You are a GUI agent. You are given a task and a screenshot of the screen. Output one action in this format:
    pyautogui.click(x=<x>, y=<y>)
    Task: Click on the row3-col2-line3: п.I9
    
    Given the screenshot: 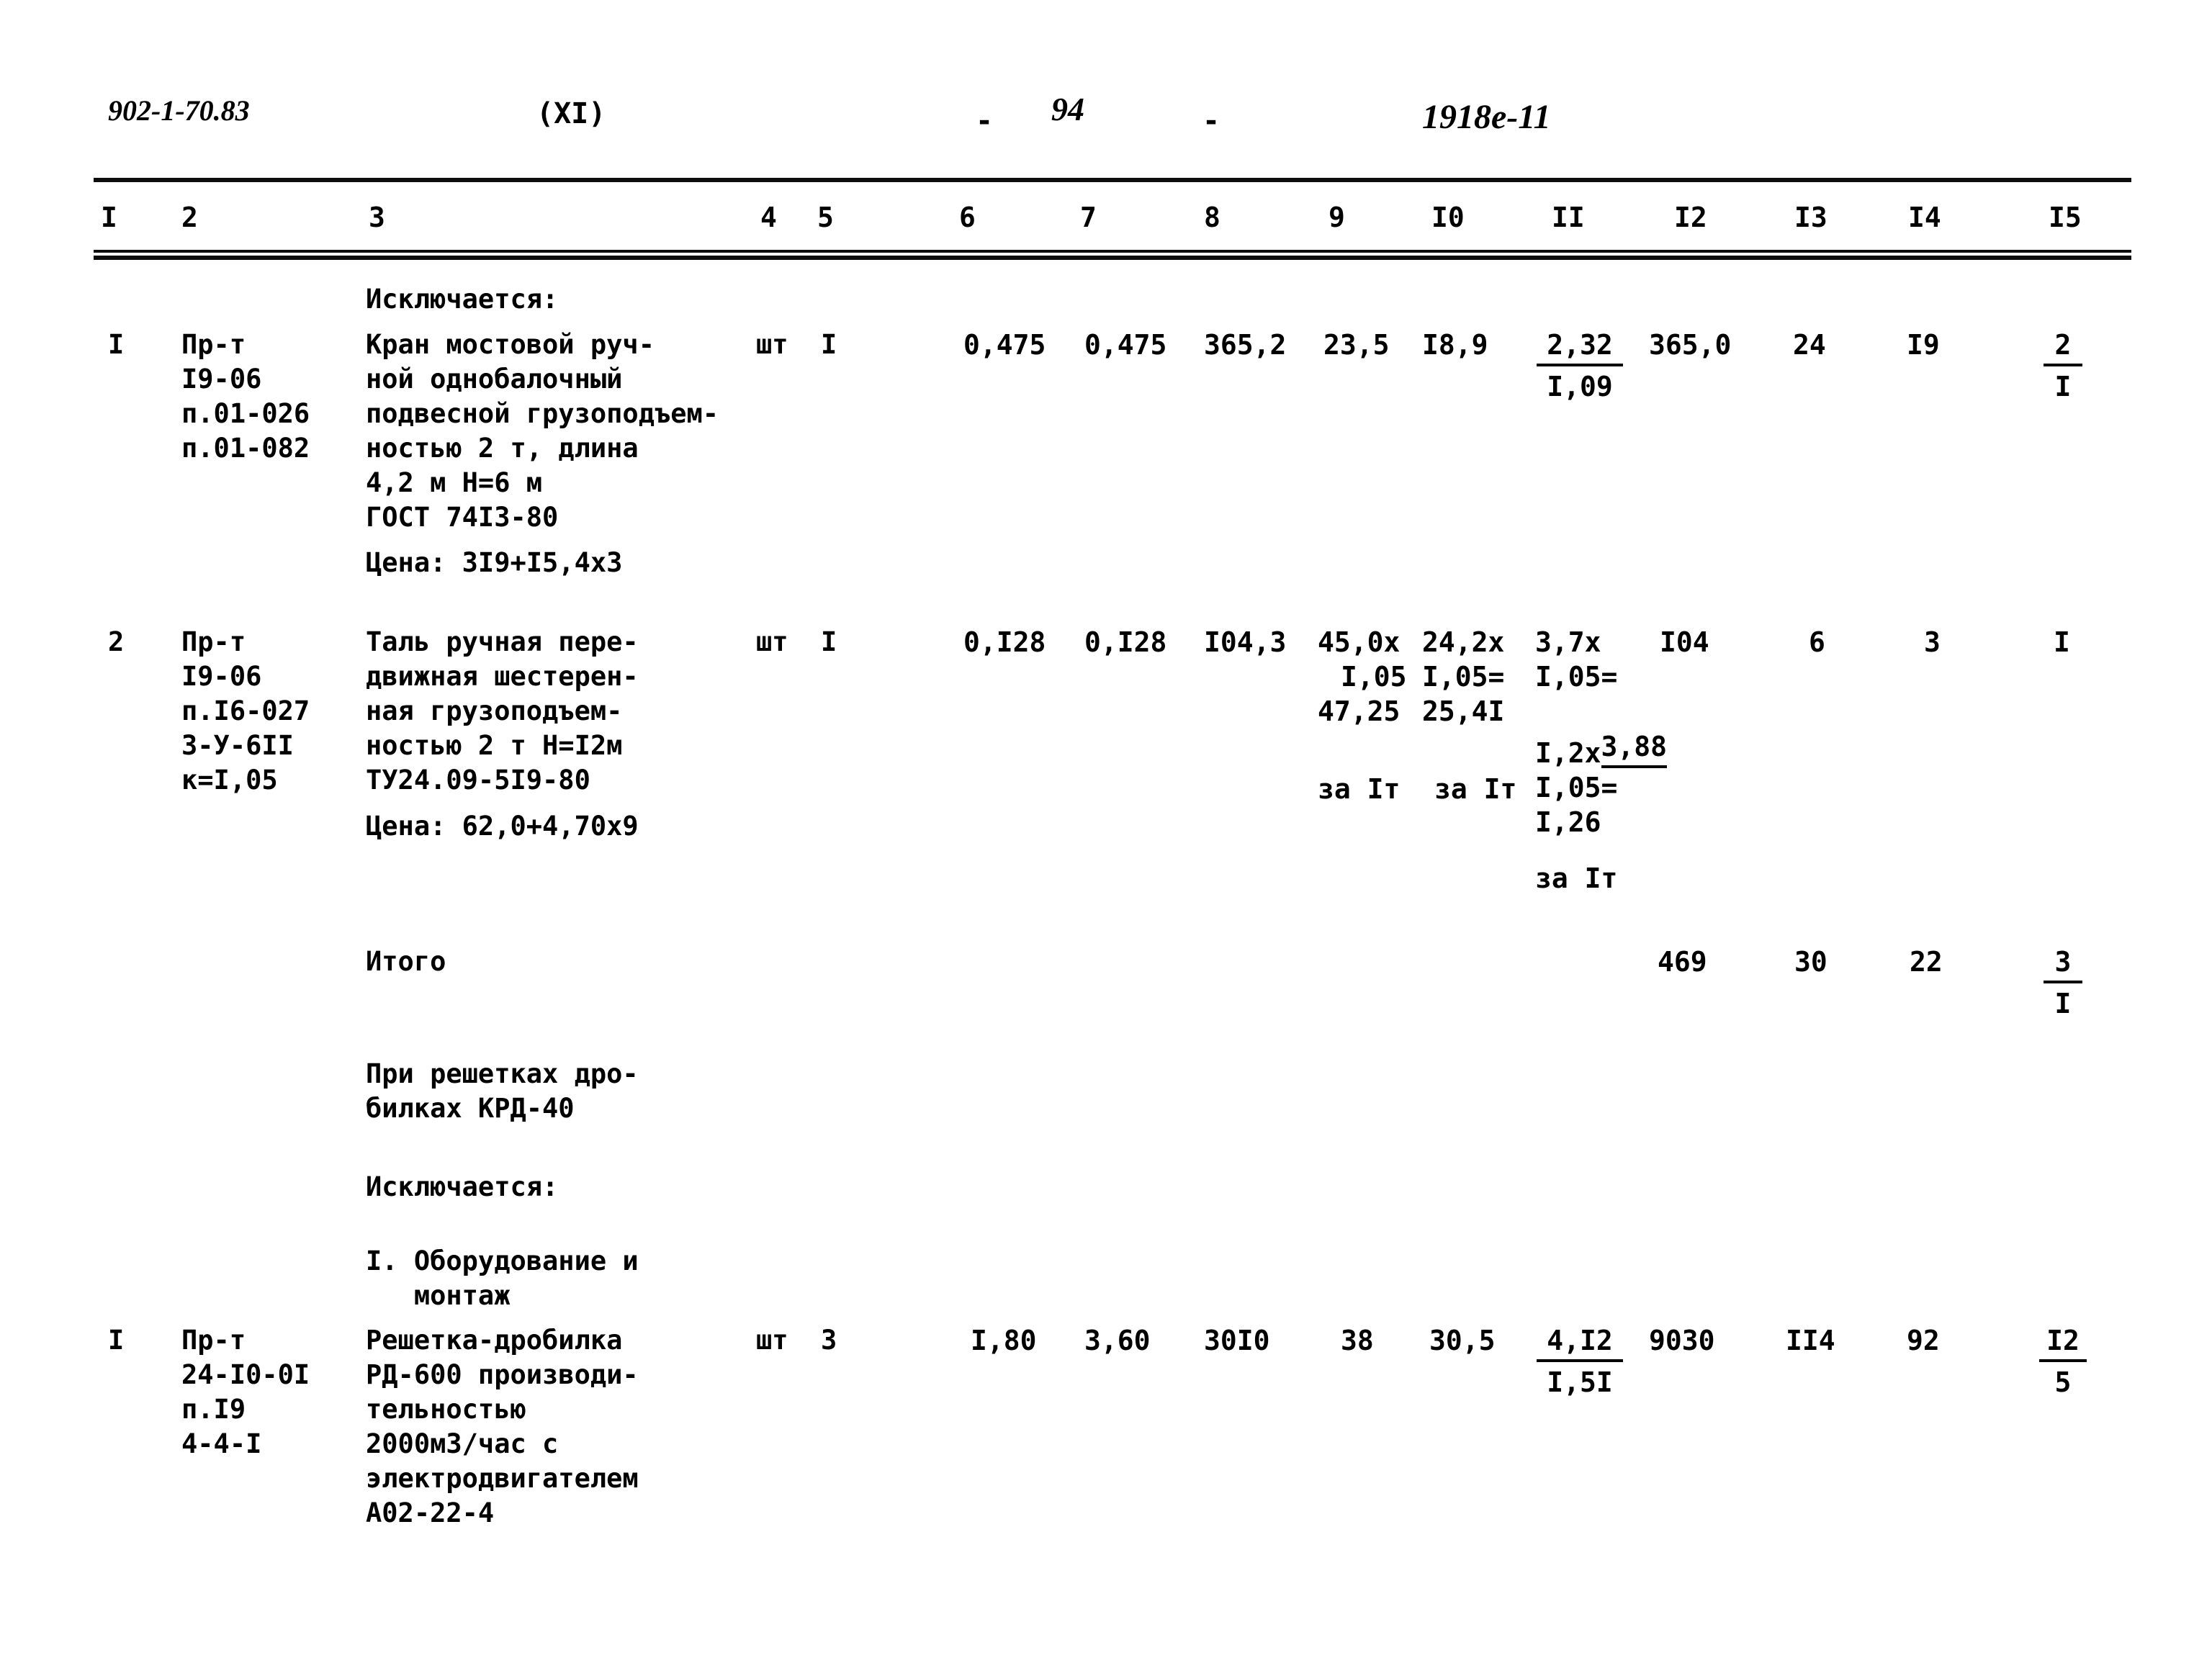 What is the action you would take?
    pyautogui.click(x=213, y=1409)
    